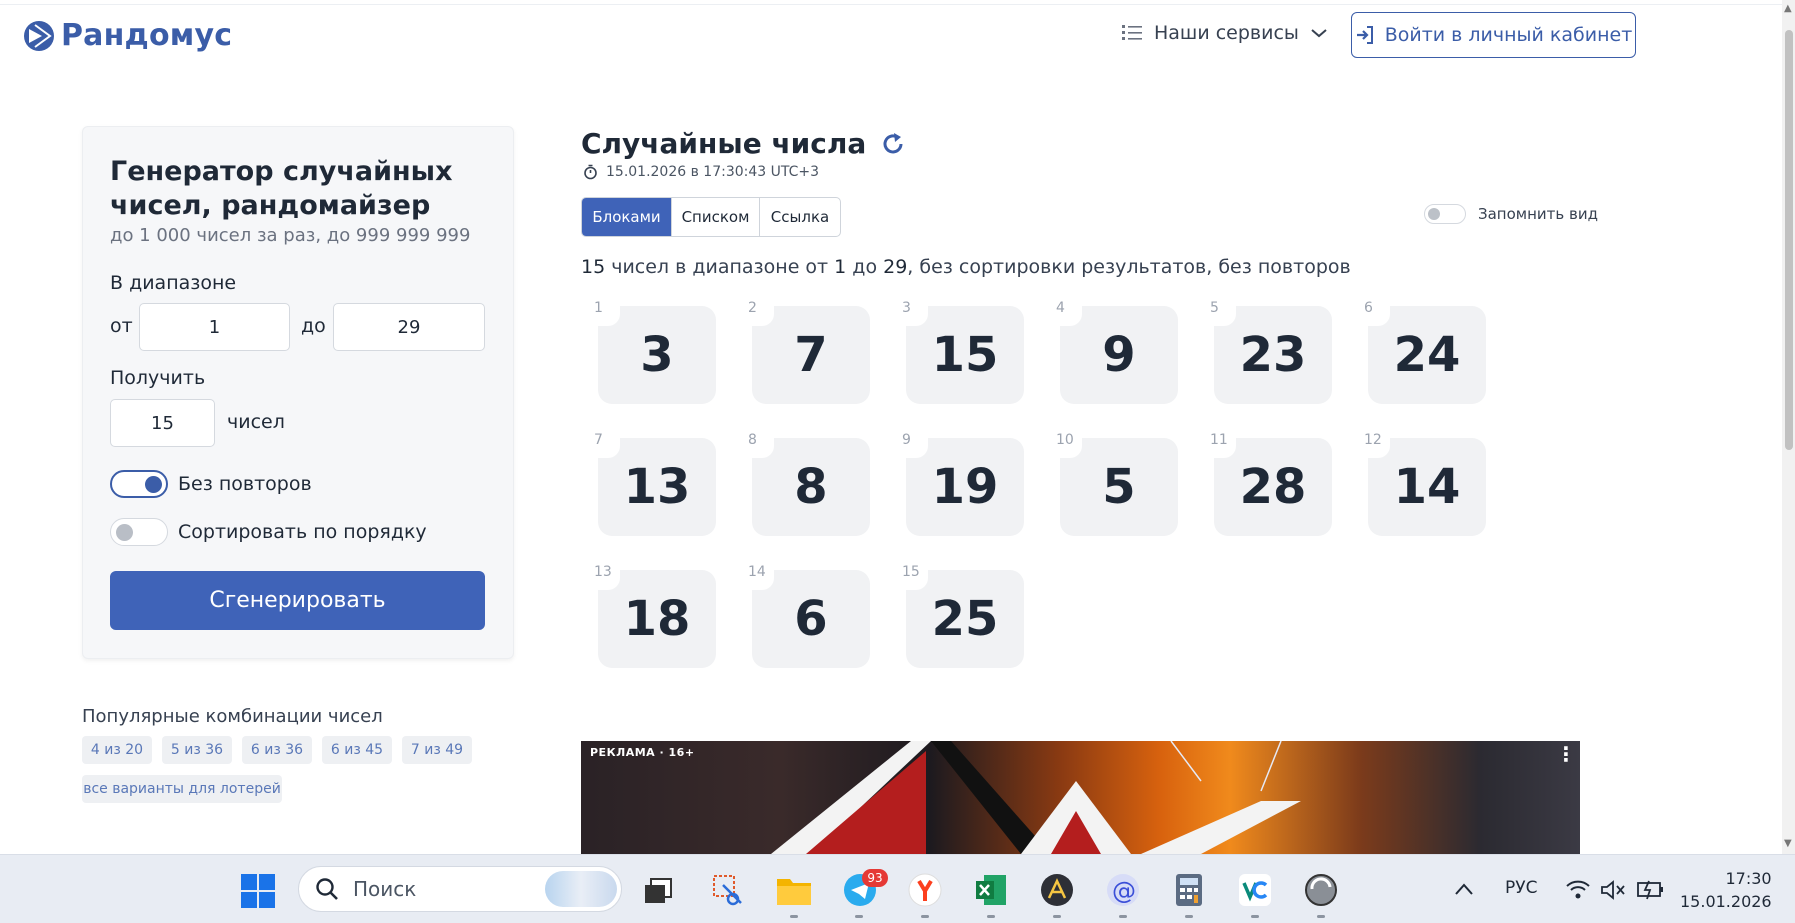  Describe the element at coordinates (385, 889) in the screenshot. I see `search-placeholder: Поиск` at that location.